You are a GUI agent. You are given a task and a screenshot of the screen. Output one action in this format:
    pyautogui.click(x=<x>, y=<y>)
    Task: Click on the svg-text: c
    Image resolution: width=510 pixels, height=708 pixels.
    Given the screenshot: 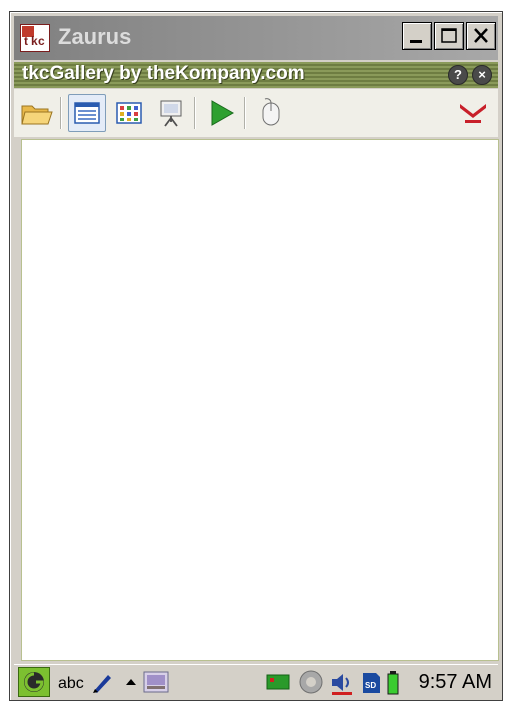 What is the action you would take?
    pyautogui.click(x=41, y=41)
    